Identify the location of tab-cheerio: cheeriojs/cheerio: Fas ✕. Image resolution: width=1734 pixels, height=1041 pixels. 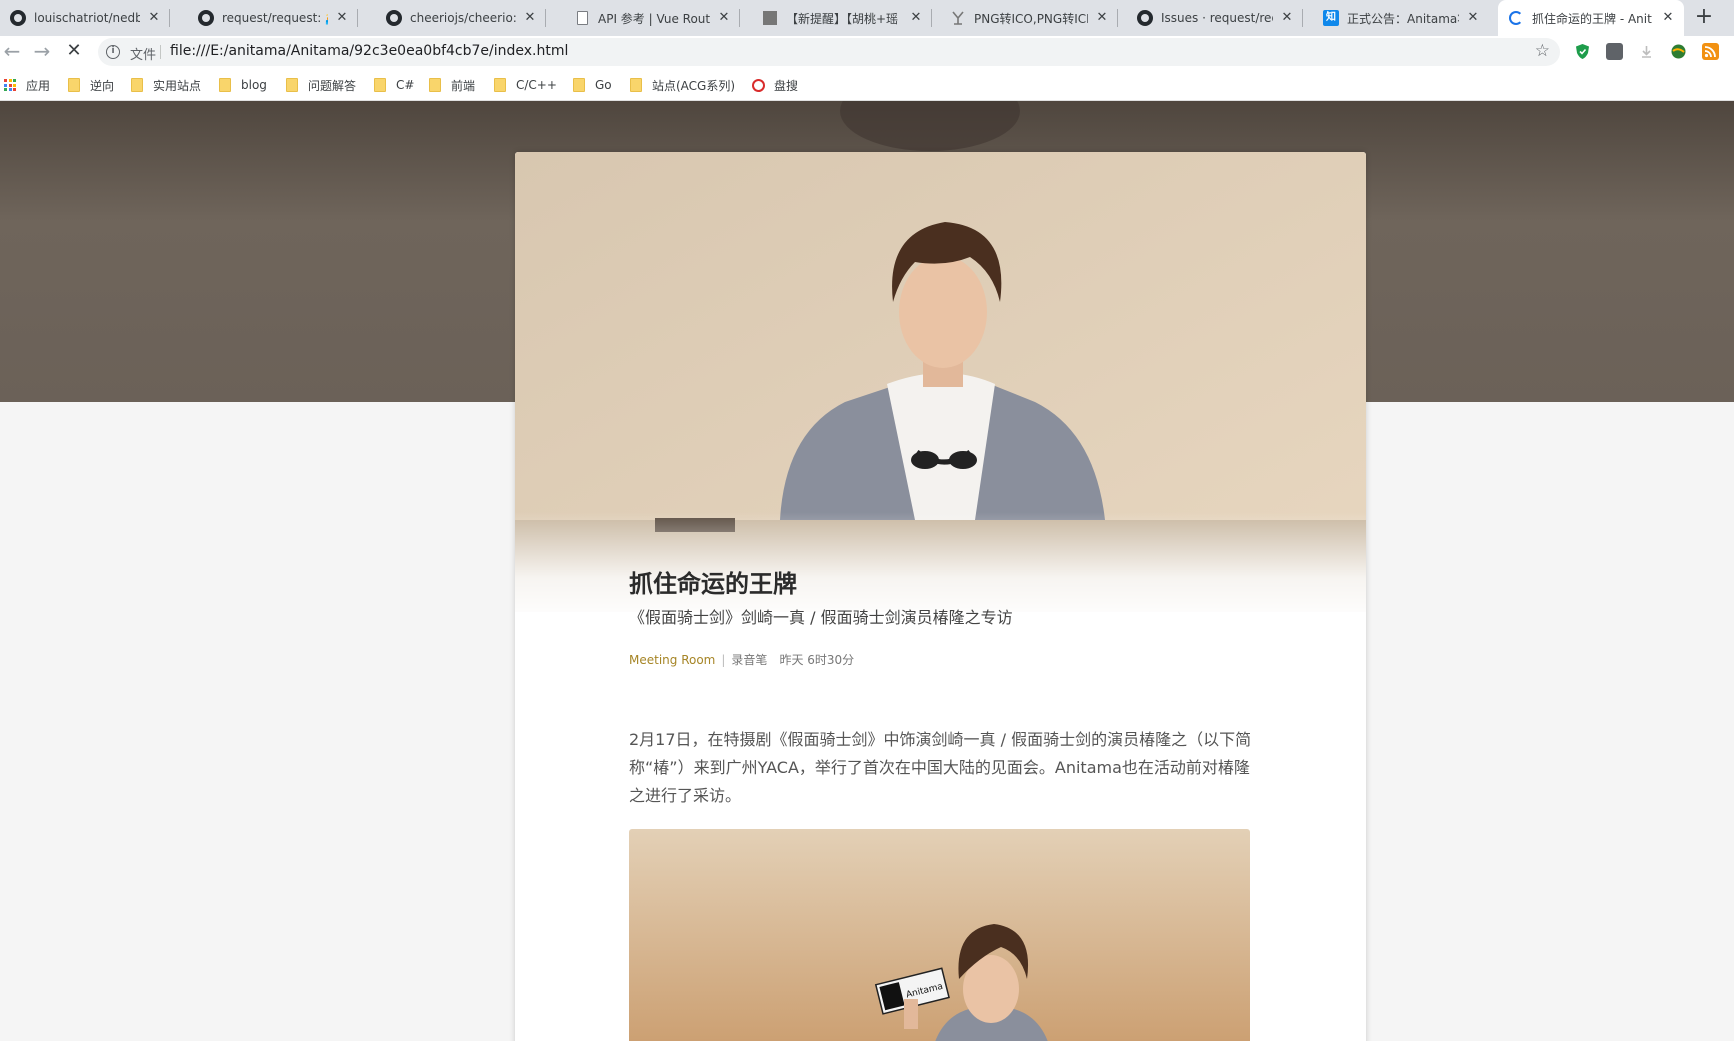
(461, 18).